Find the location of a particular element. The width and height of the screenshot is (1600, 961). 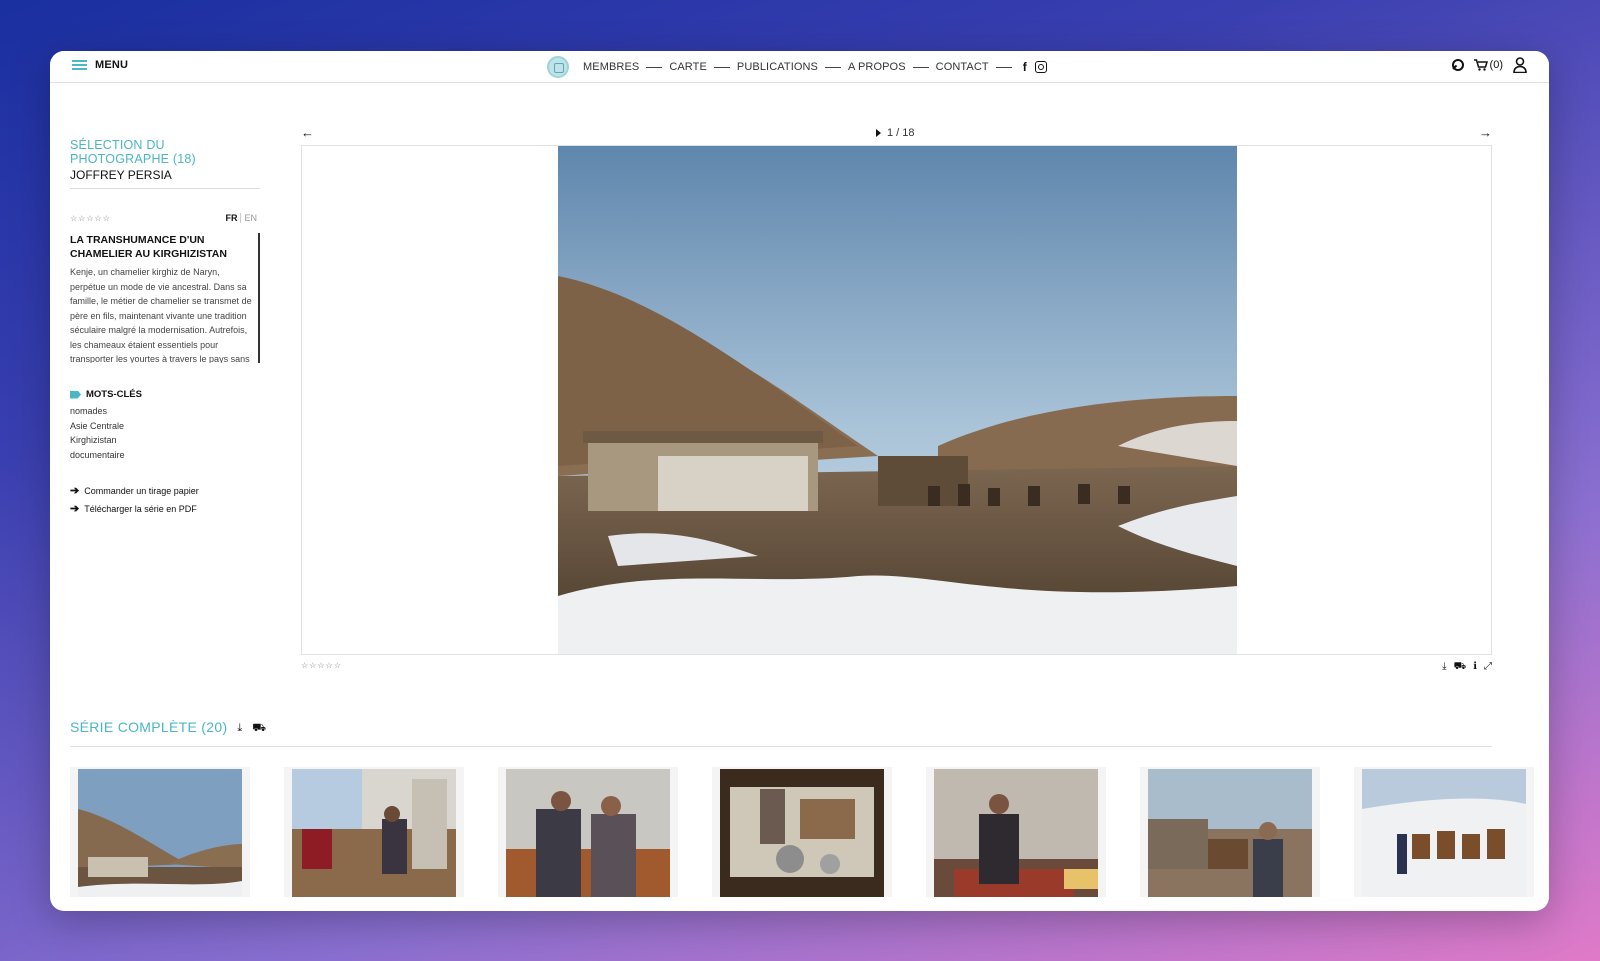

series-title: SÉRIE COMPLÈTE (20) is located at coordinates (149, 727).